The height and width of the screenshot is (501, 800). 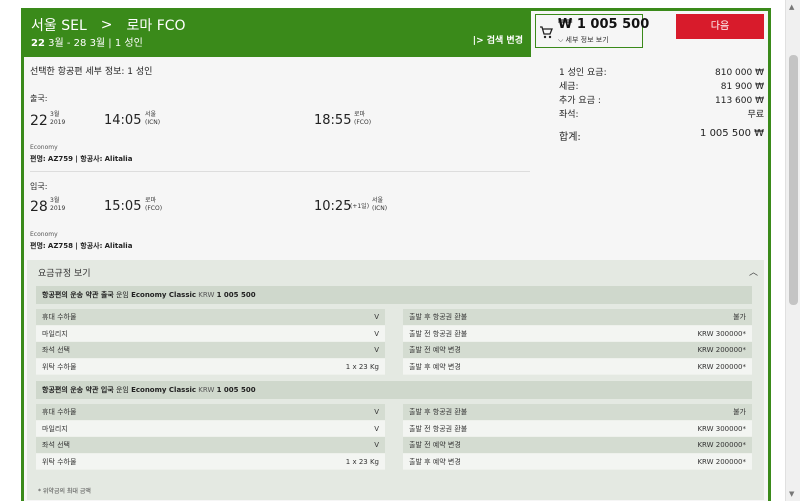 I want to click on chevron-up-icon: ︿, so click(x=753, y=271).